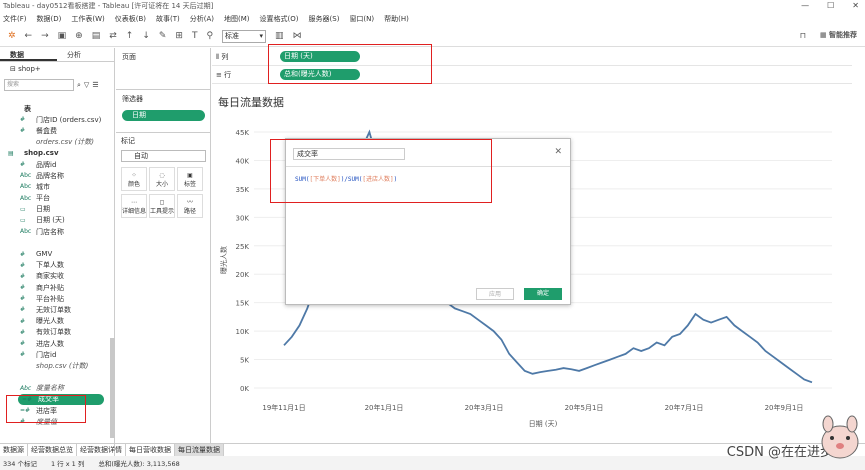 The height and width of the screenshot is (470, 865). I want to click on columns-label-text: 列, so click(225, 56).